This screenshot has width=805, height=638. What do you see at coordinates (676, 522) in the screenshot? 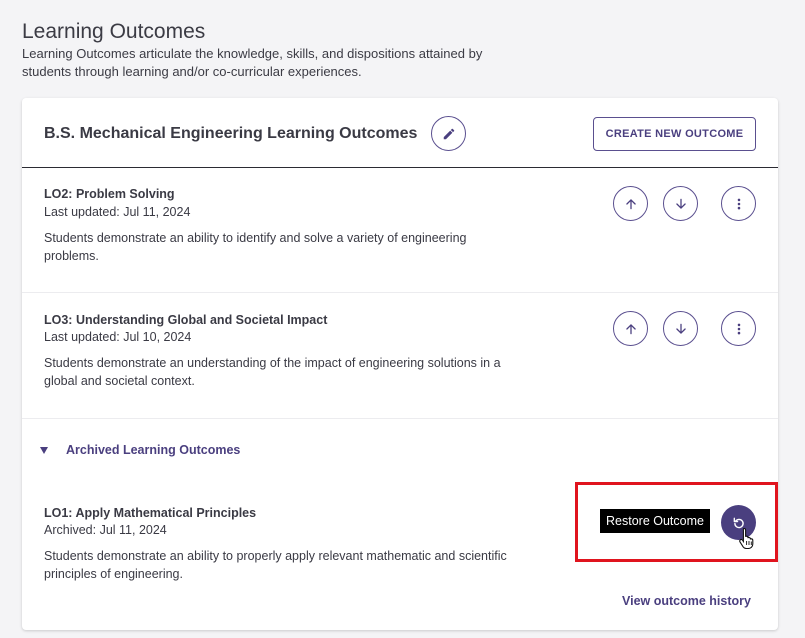
I see `highlight-box` at bounding box center [676, 522].